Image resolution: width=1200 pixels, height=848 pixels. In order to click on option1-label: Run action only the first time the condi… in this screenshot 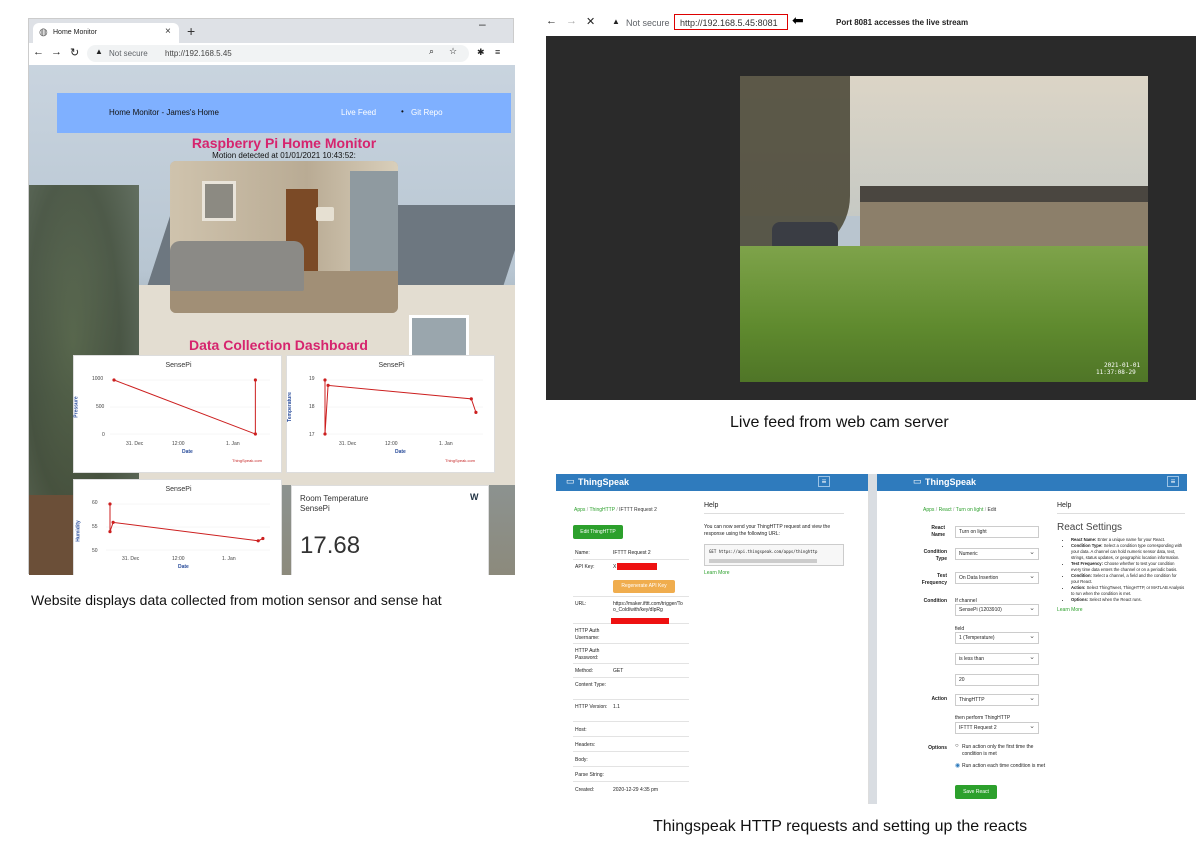, I will do `click(1004, 751)`.